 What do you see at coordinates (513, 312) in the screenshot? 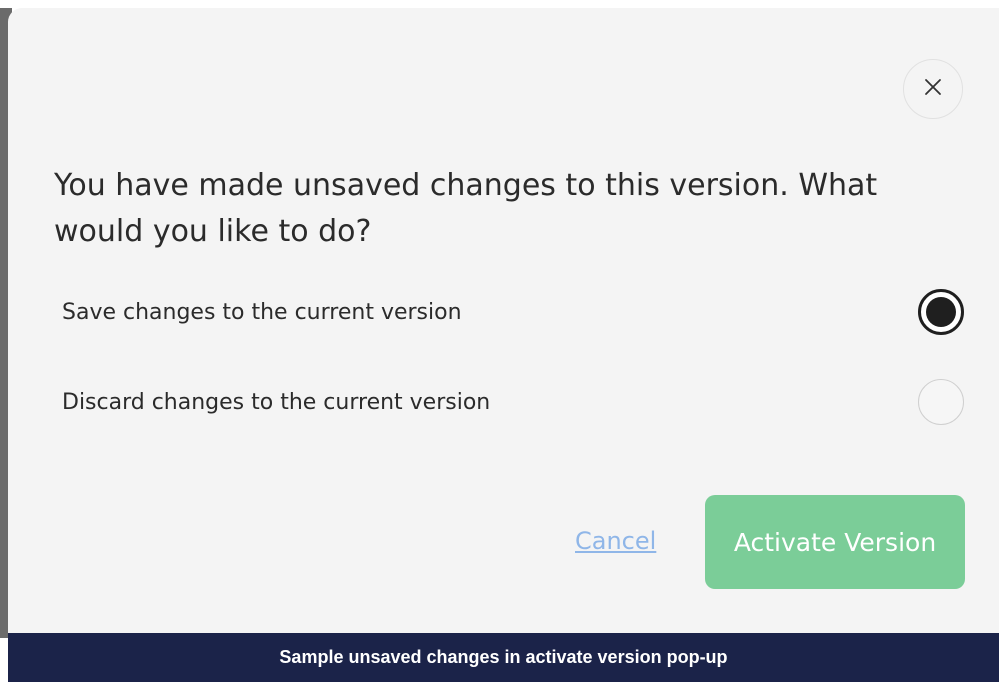
I see `option-save-changes: Save changes to the current version` at bounding box center [513, 312].